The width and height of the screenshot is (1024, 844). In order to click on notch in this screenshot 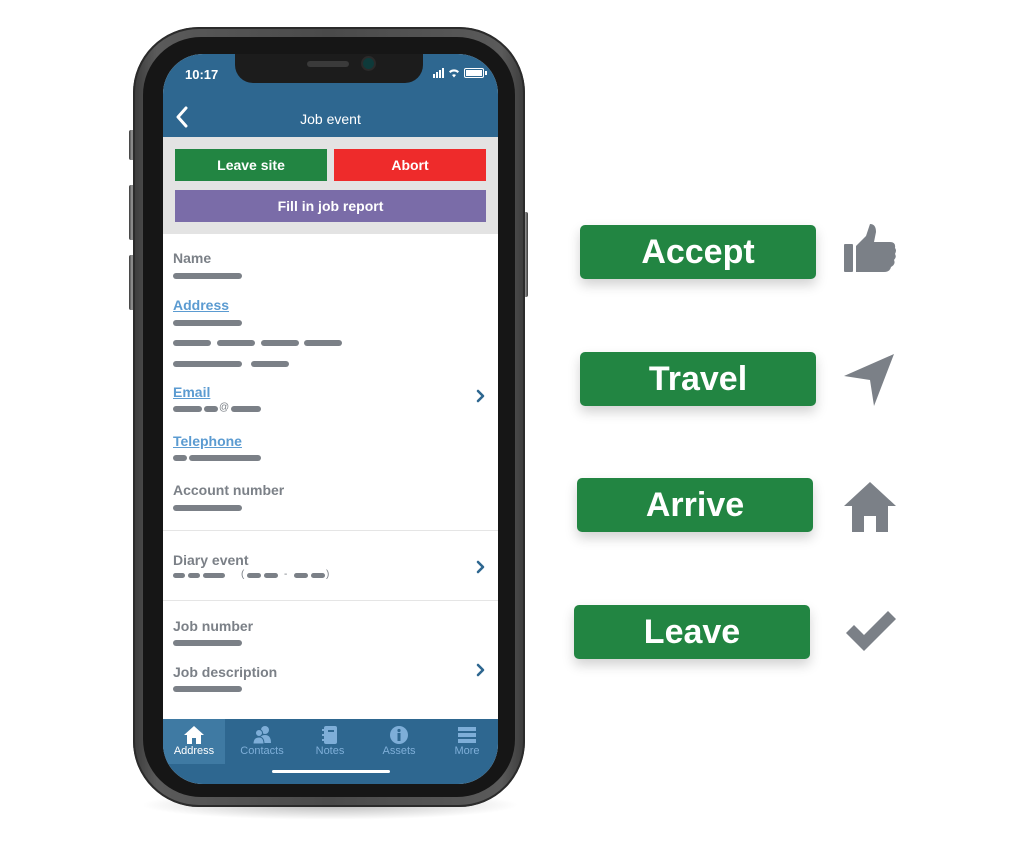, I will do `click(329, 68)`.